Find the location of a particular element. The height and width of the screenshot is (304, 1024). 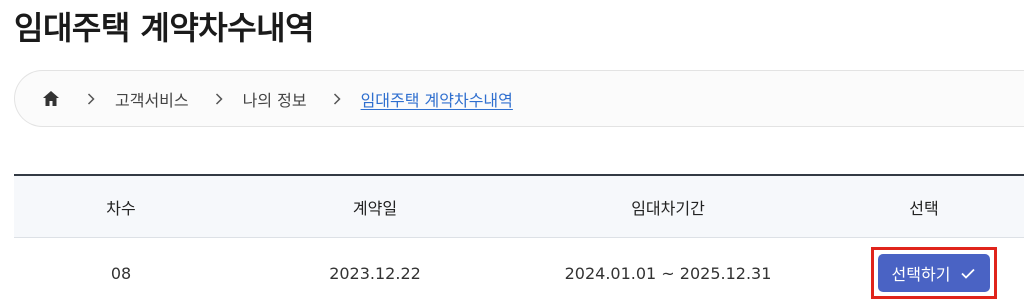

check-icon is located at coordinates (968, 273).